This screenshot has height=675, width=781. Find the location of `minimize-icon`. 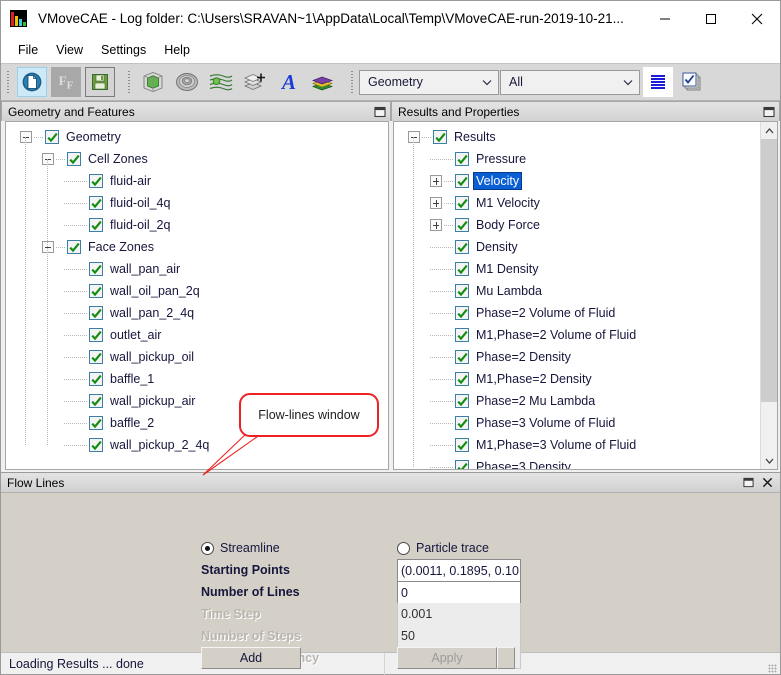

minimize-icon is located at coordinates (665, 19).